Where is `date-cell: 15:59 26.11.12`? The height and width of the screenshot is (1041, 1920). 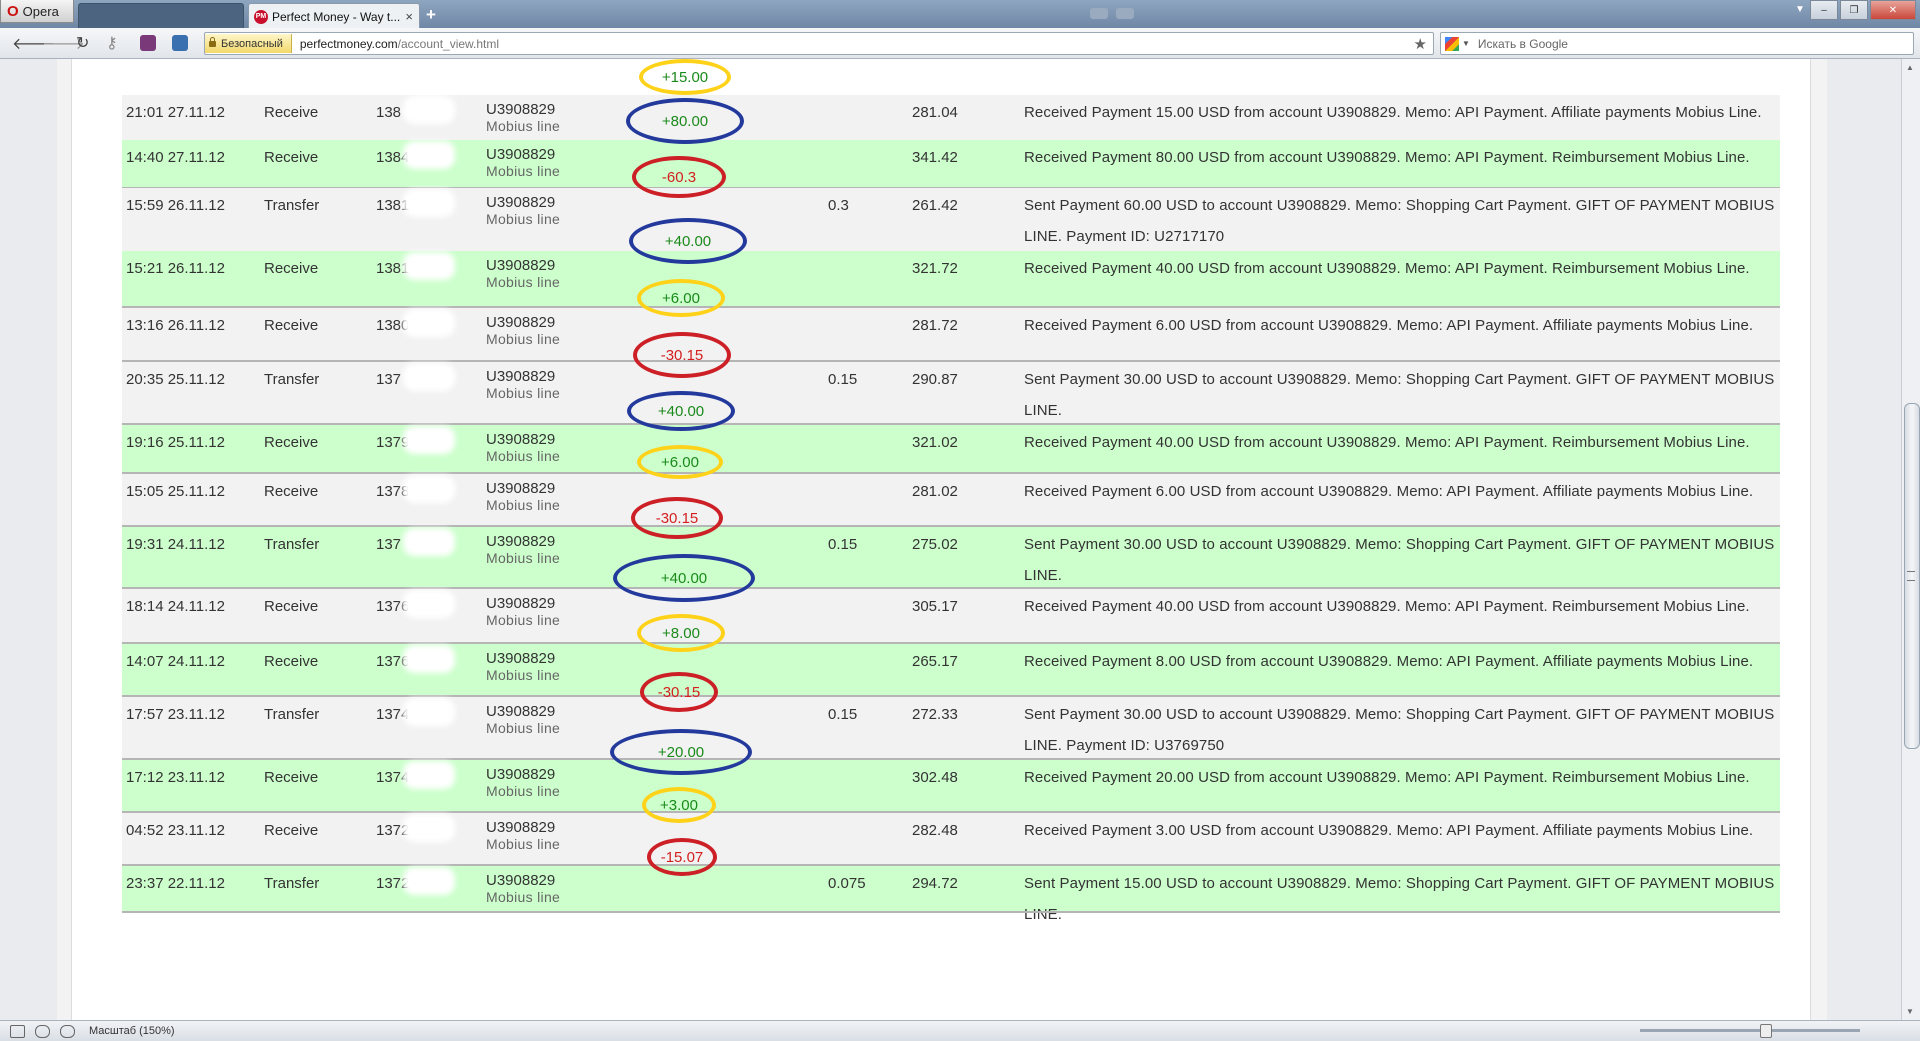
date-cell: 15:59 26.11.12 is located at coordinates (175, 205).